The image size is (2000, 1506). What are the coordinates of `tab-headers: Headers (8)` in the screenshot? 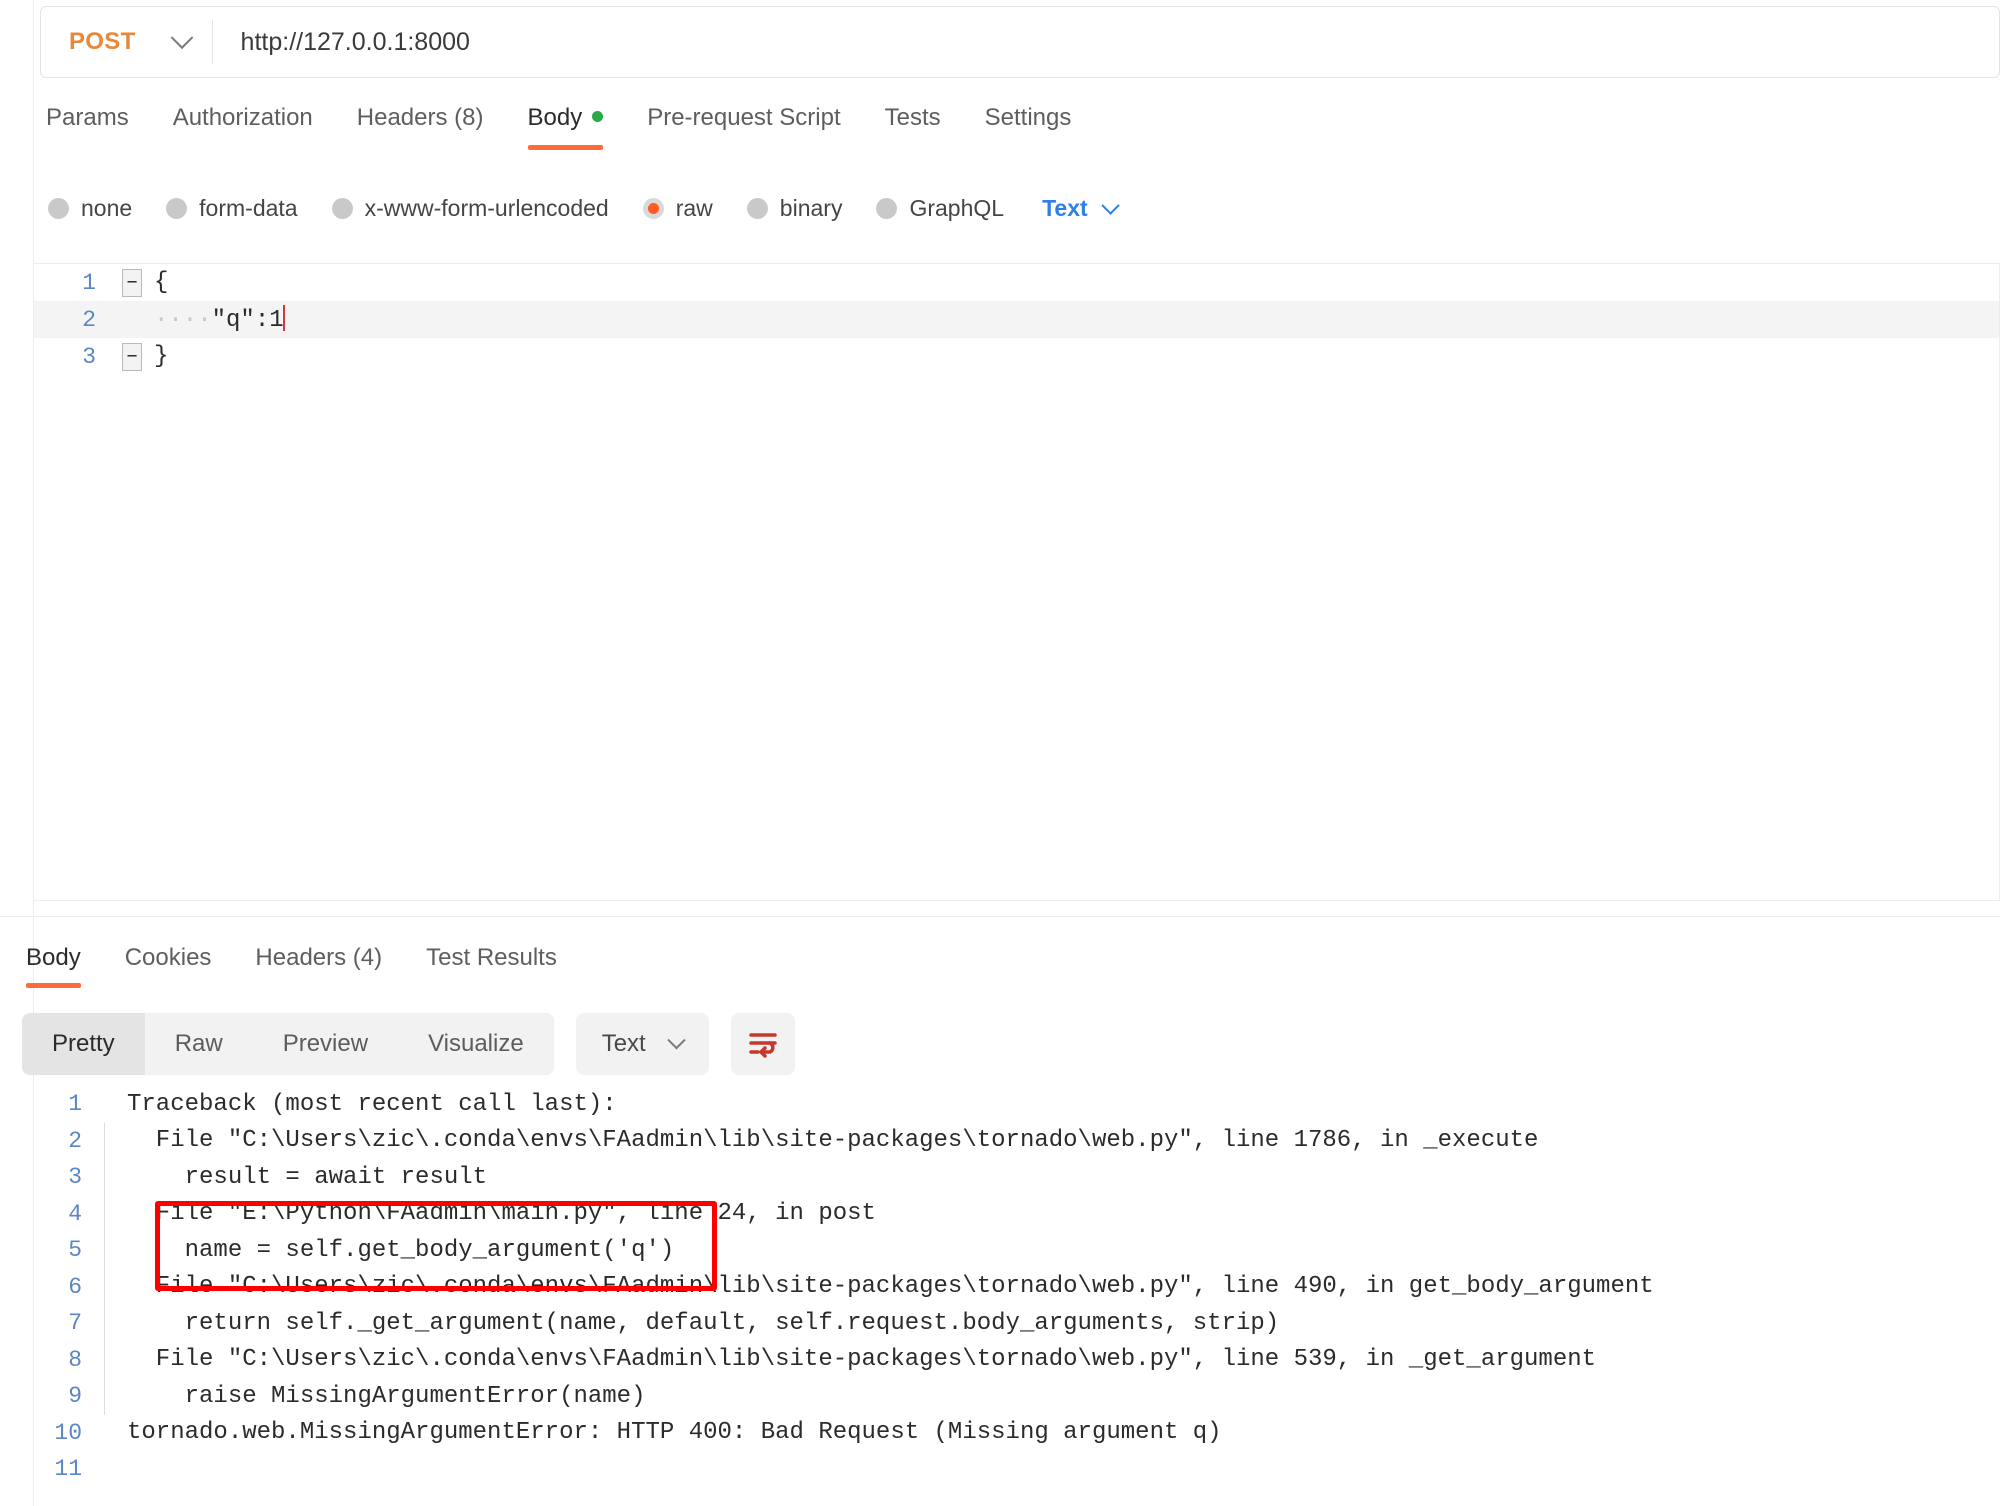 It's located at (420, 127).